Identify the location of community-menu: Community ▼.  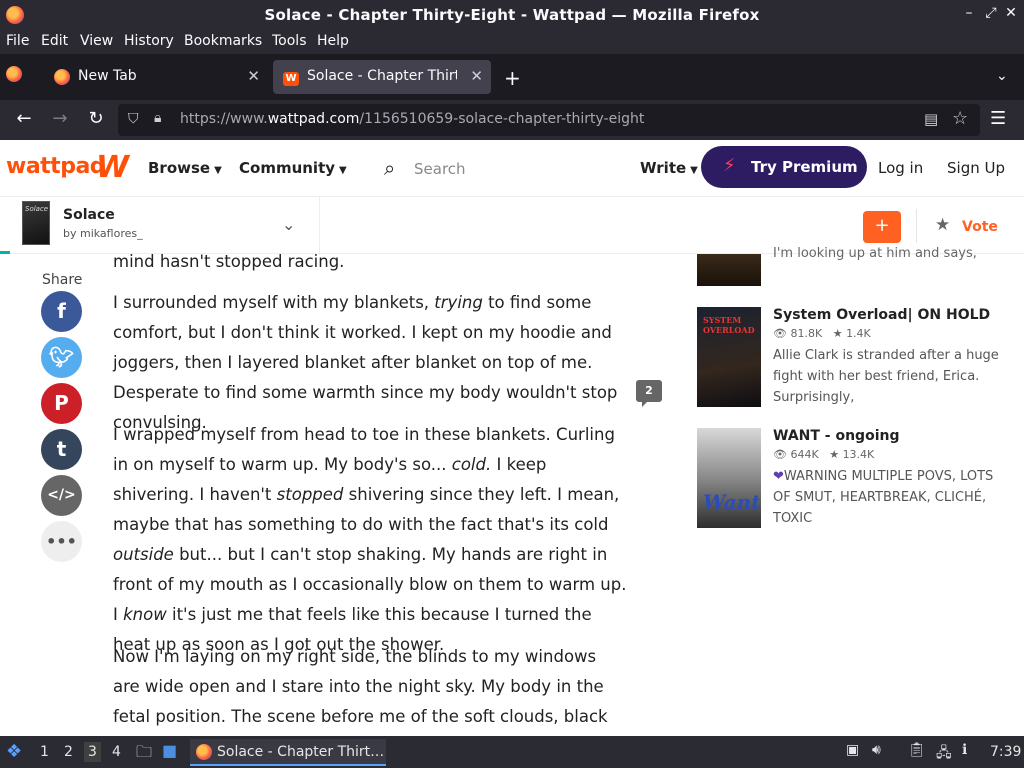
(293, 168).